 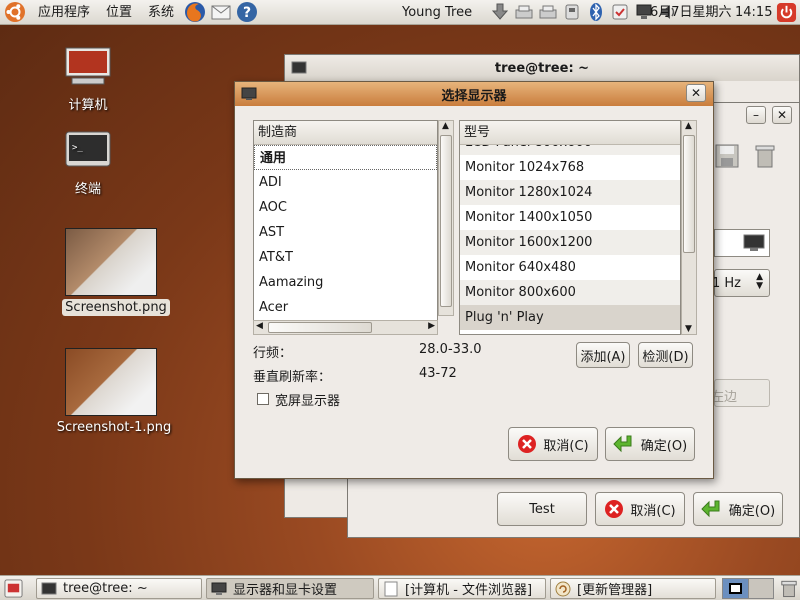 I want to click on desktop-icon-computer: 计算机, so click(x=88, y=80).